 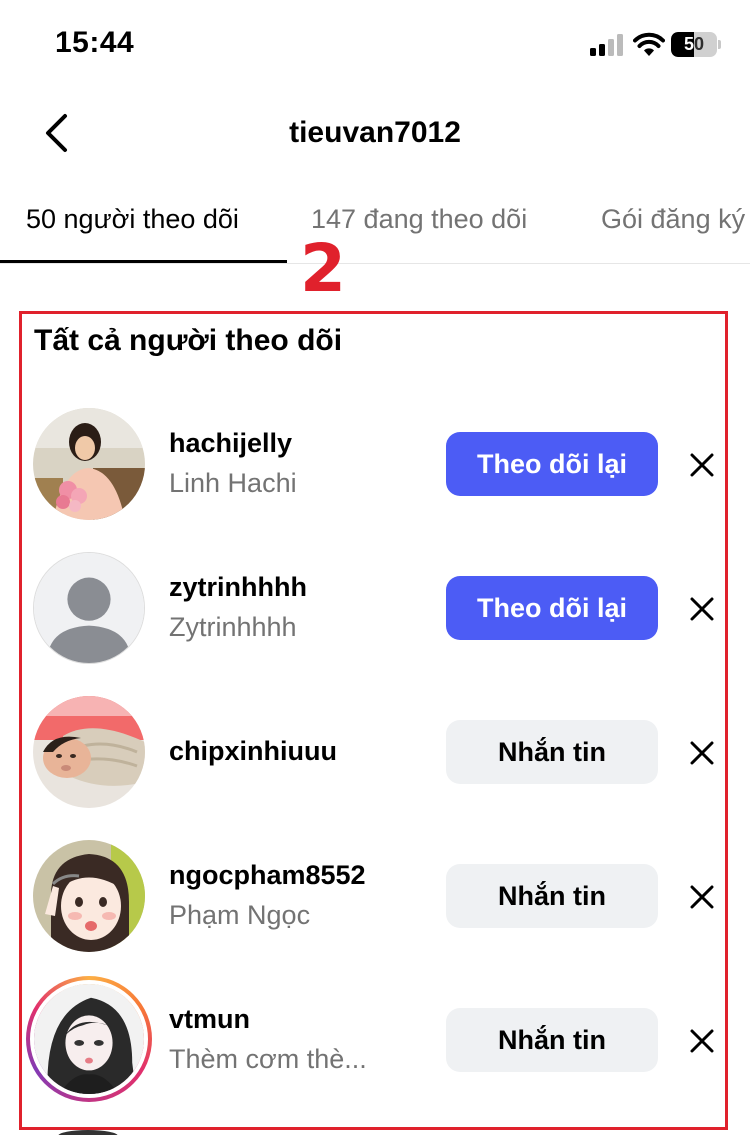 I want to click on wifi-icon, so click(x=649, y=45).